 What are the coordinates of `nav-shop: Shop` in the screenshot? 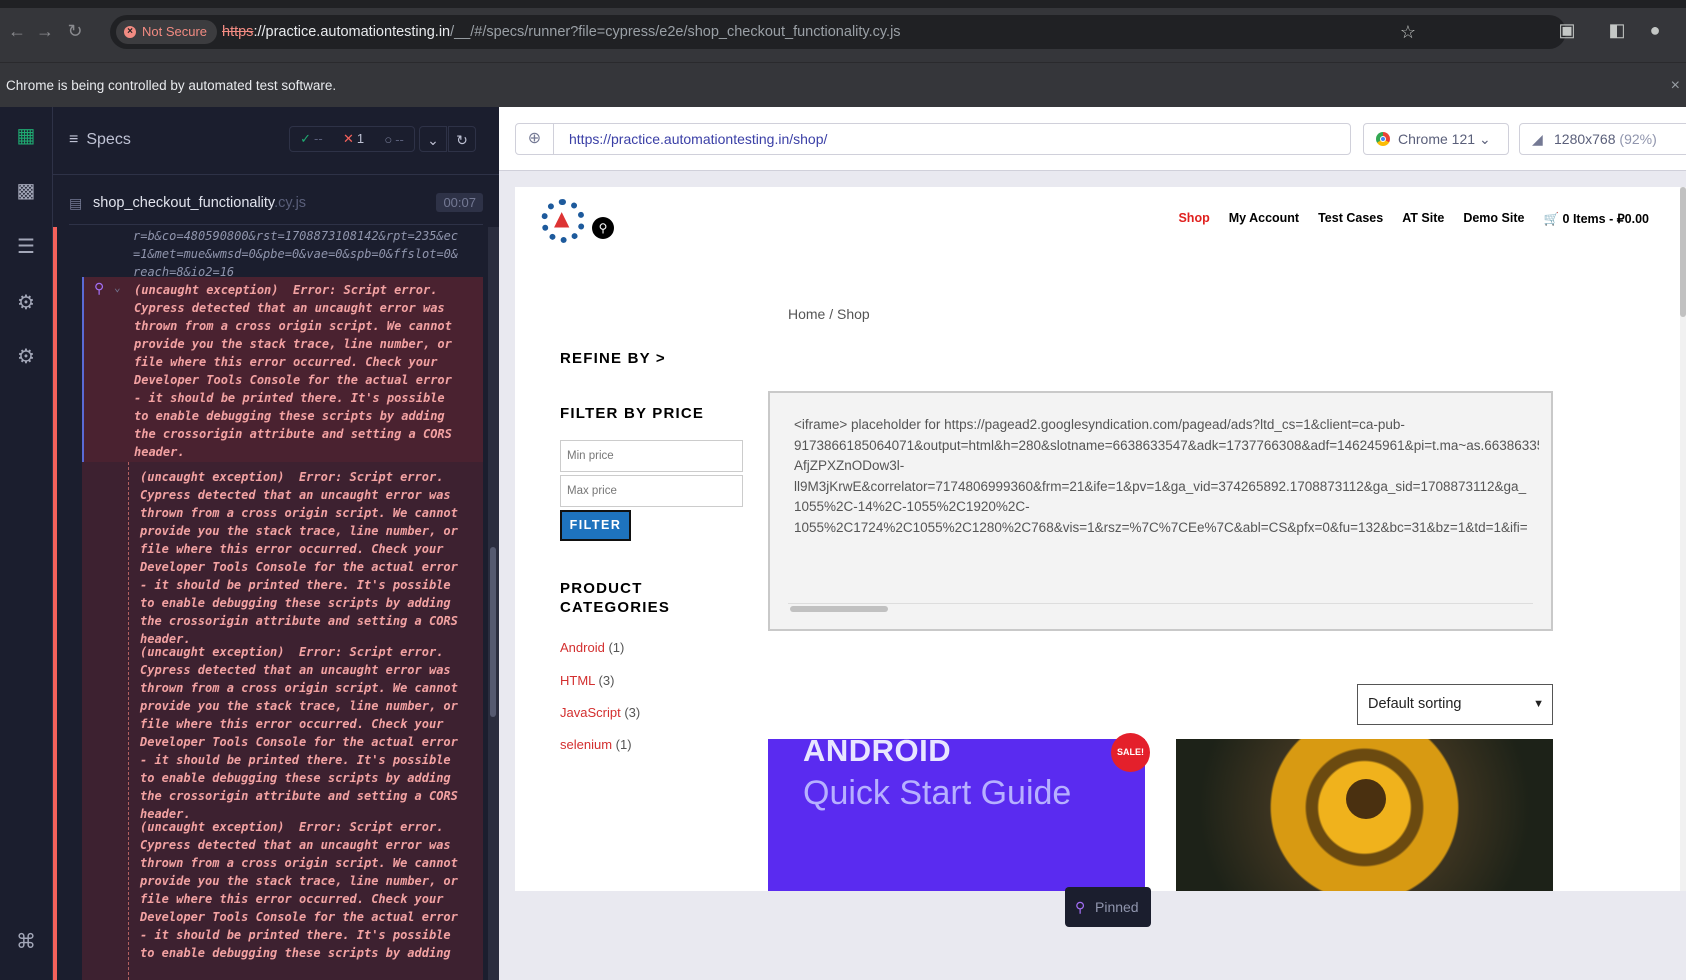 It's located at (1193, 219).